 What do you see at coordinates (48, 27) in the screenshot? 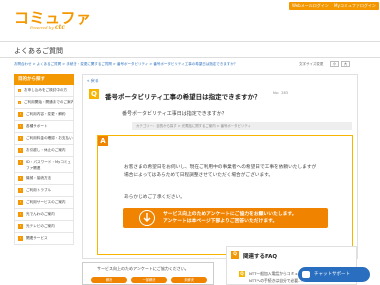
I see `logo-tagline: Powered by ctc` at bounding box center [48, 27].